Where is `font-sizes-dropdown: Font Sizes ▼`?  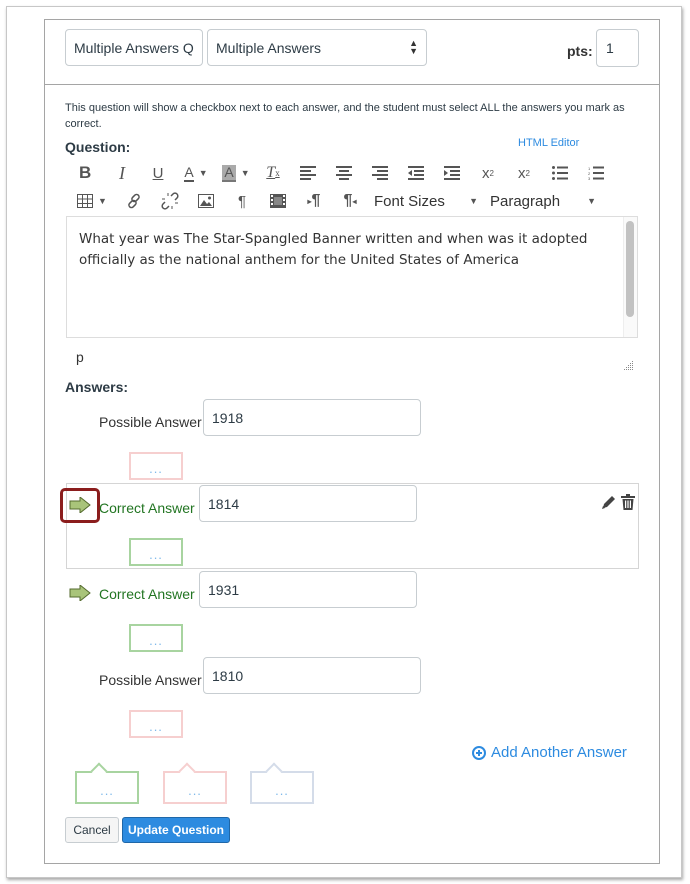 font-sizes-dropdown: Font Sizes ▼ is located at coordinates (429, 201).